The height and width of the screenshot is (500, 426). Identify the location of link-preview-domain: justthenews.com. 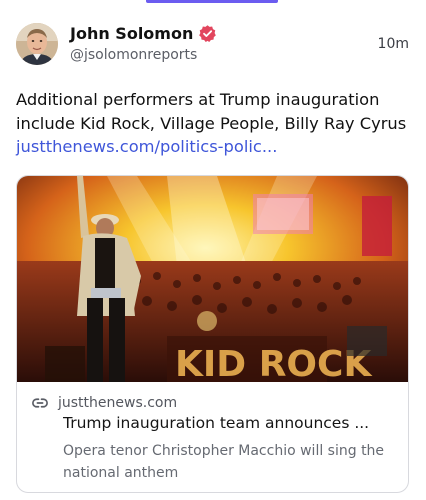
(118, 403).